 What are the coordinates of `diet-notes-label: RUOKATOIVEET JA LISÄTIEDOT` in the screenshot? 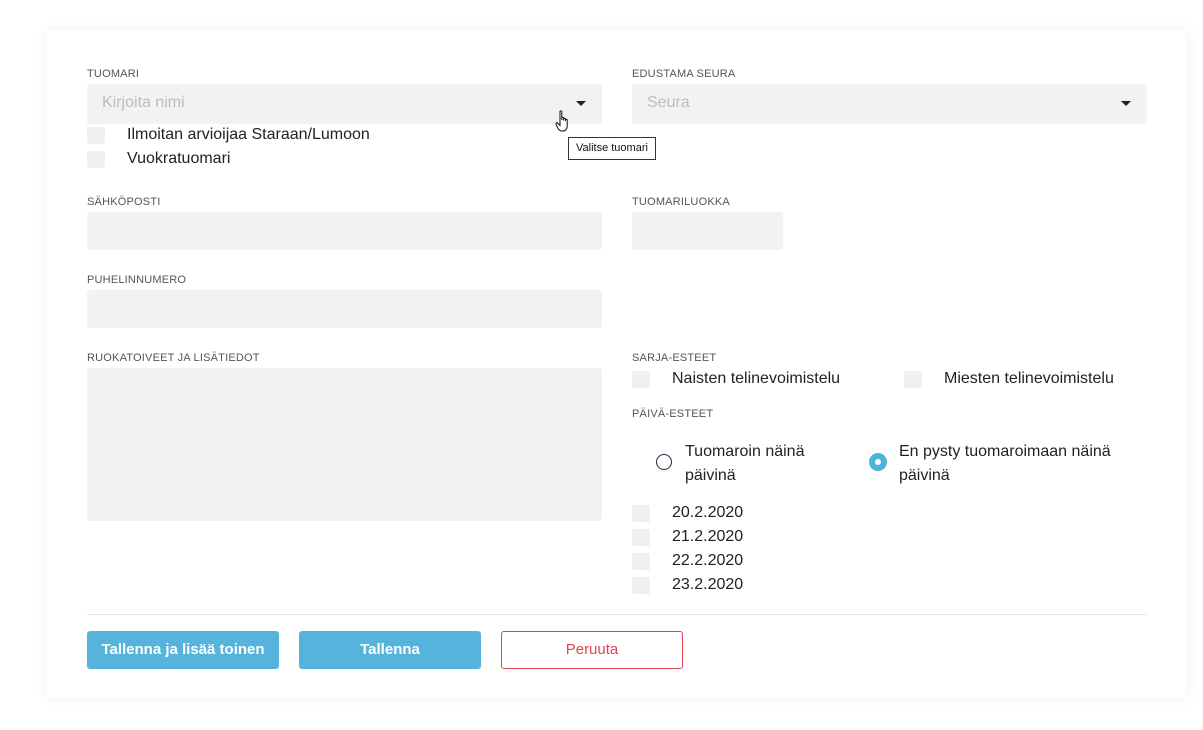 It's located at (173, 358).